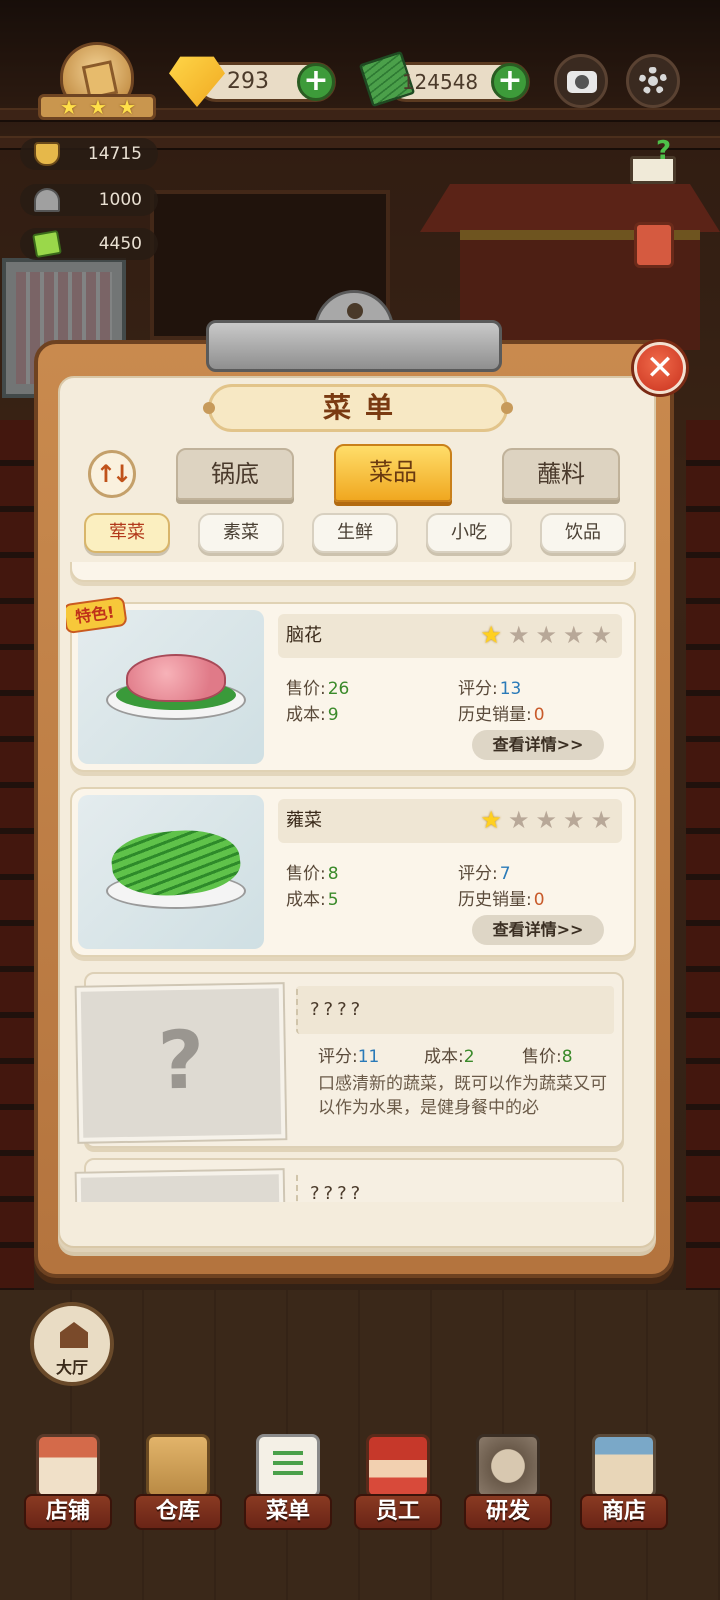  Describe the element at coordinates (178, 1466) in the screenshot. I see `warehouse-icon` at that location.